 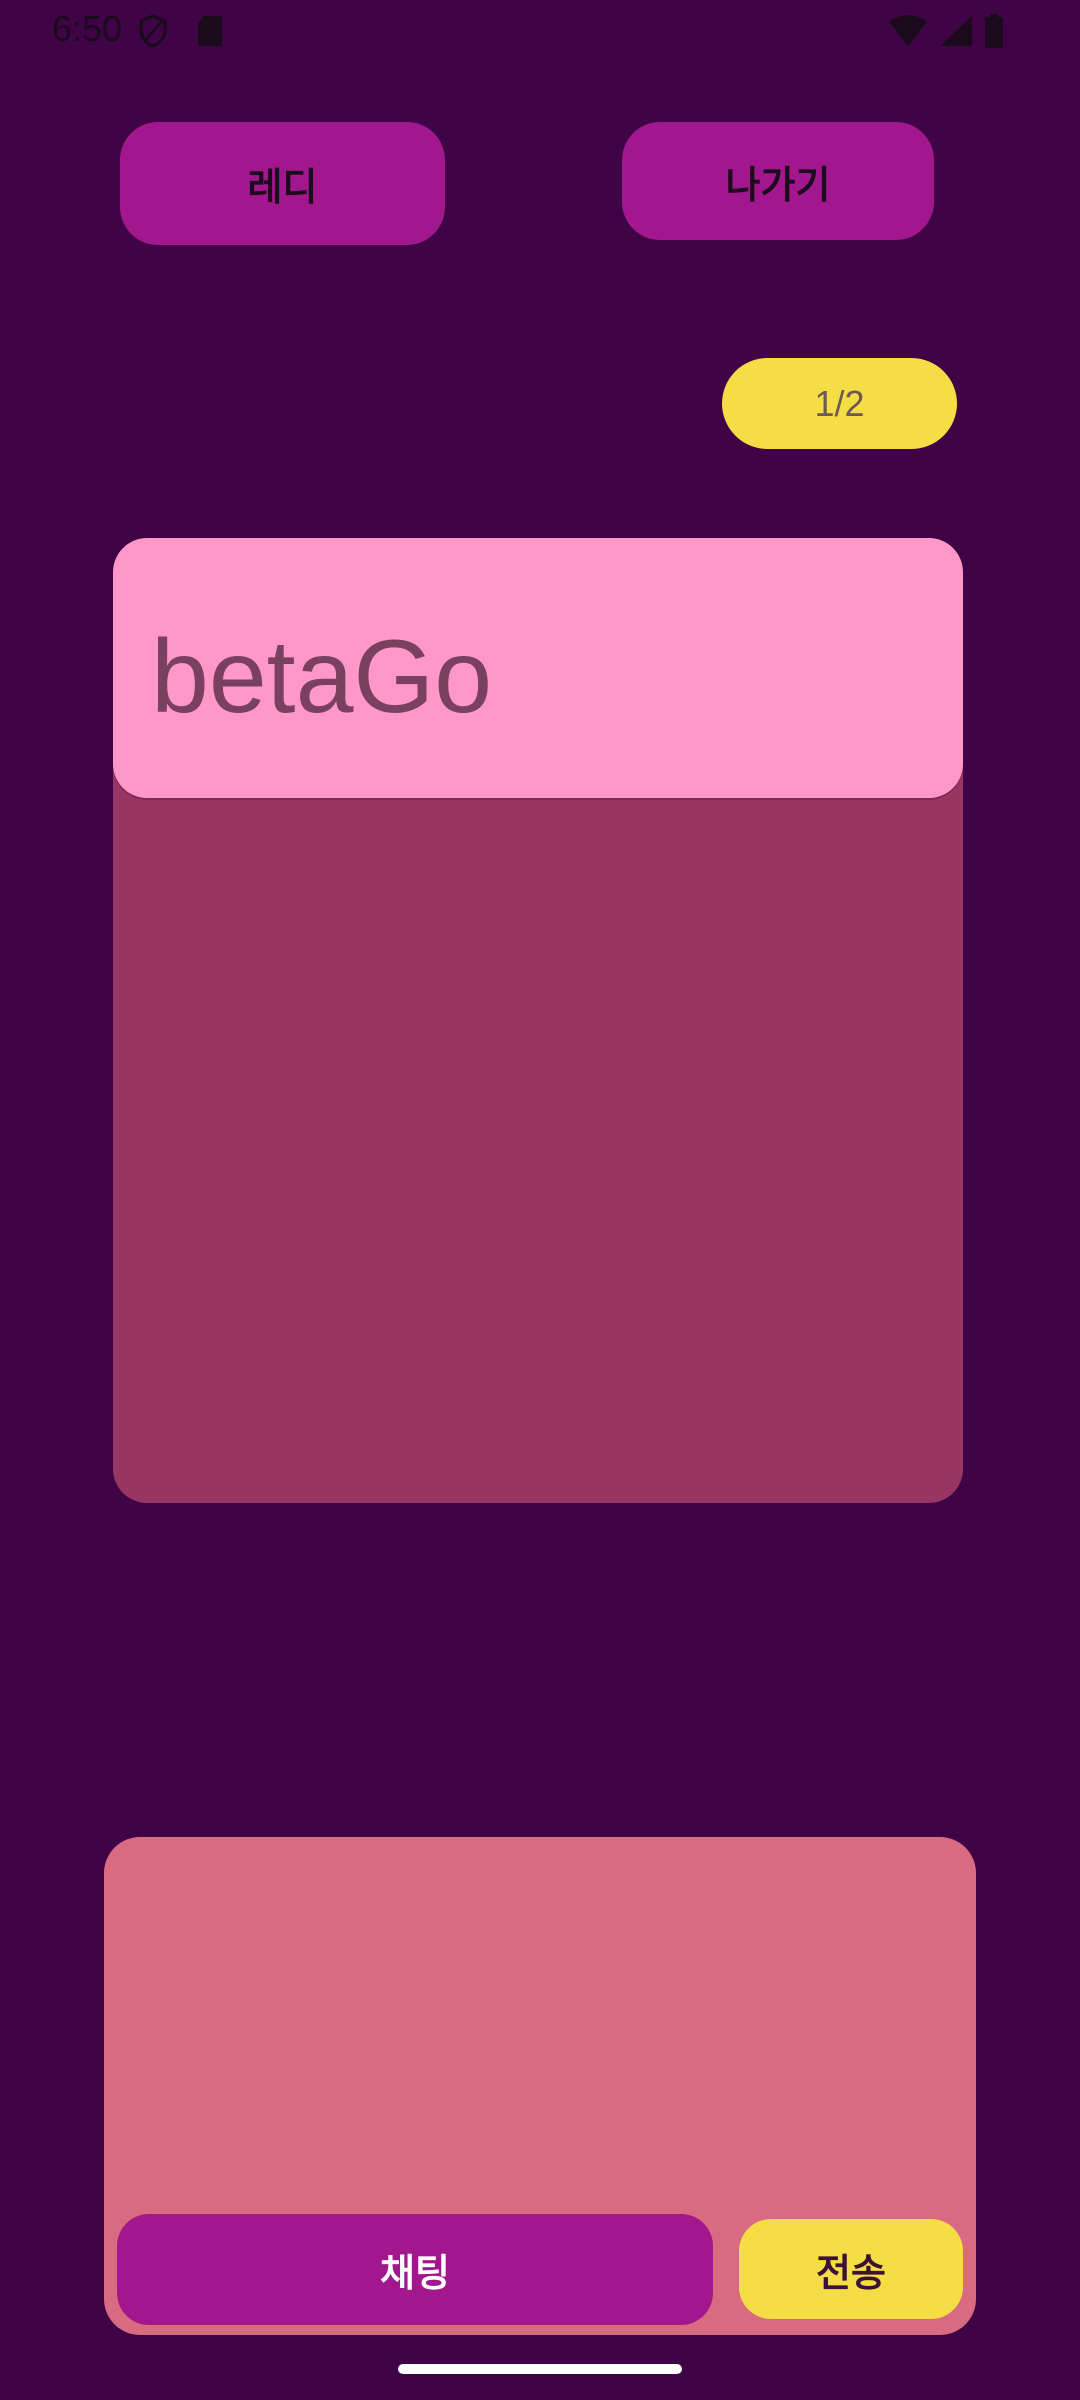 What do you see at coordinates (778, 181) in the screenshot?
I see `exit-button: 나가기` at bounding box center [778, 181].